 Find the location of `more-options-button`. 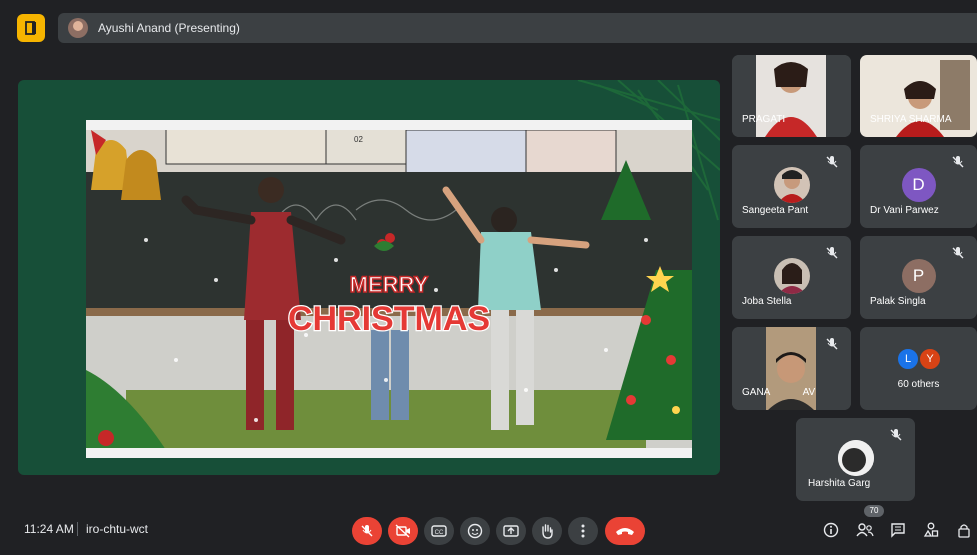

more-options-button is located at coordinates (583, 531).